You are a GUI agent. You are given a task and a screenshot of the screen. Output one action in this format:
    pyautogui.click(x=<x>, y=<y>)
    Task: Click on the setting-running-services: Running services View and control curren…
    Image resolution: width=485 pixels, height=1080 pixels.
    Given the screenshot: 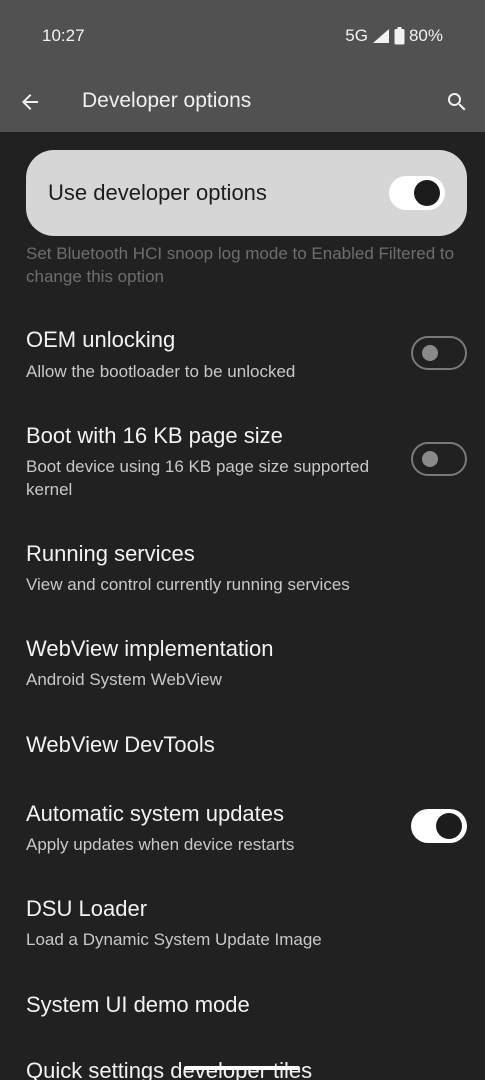 What is the action you would take?
    pyautogui.click(x=242, y=571)
    